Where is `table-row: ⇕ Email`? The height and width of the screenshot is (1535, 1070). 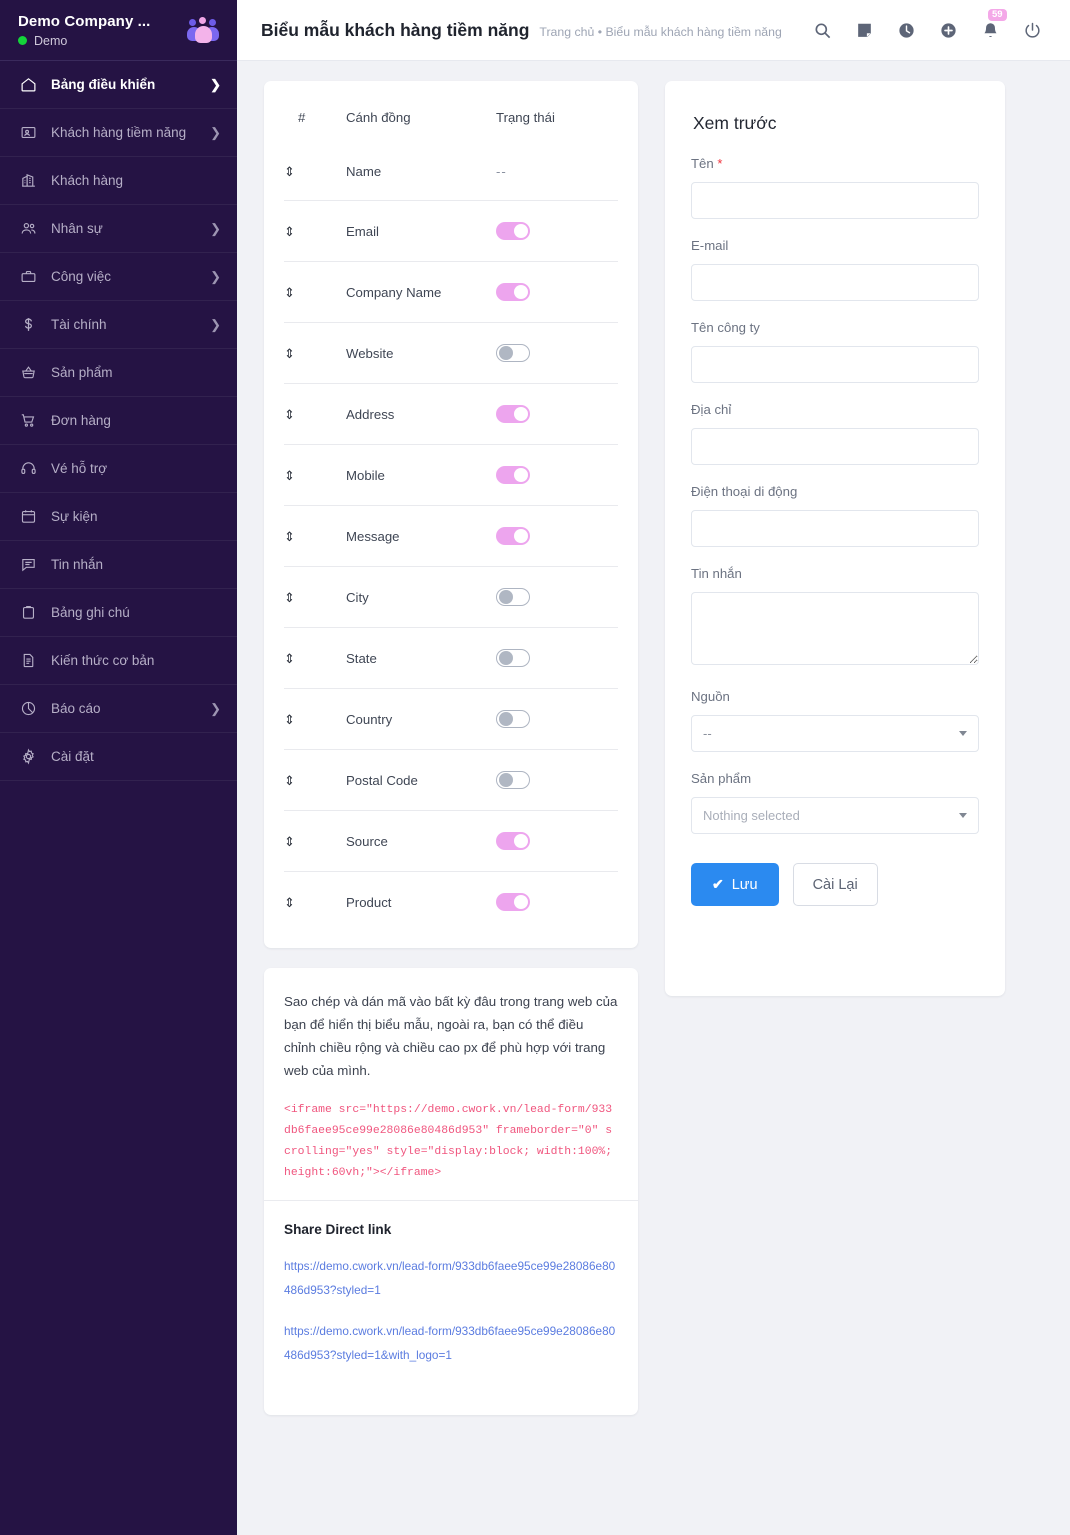
table-row: ⇕ Email is located at coordinates (451, 231).